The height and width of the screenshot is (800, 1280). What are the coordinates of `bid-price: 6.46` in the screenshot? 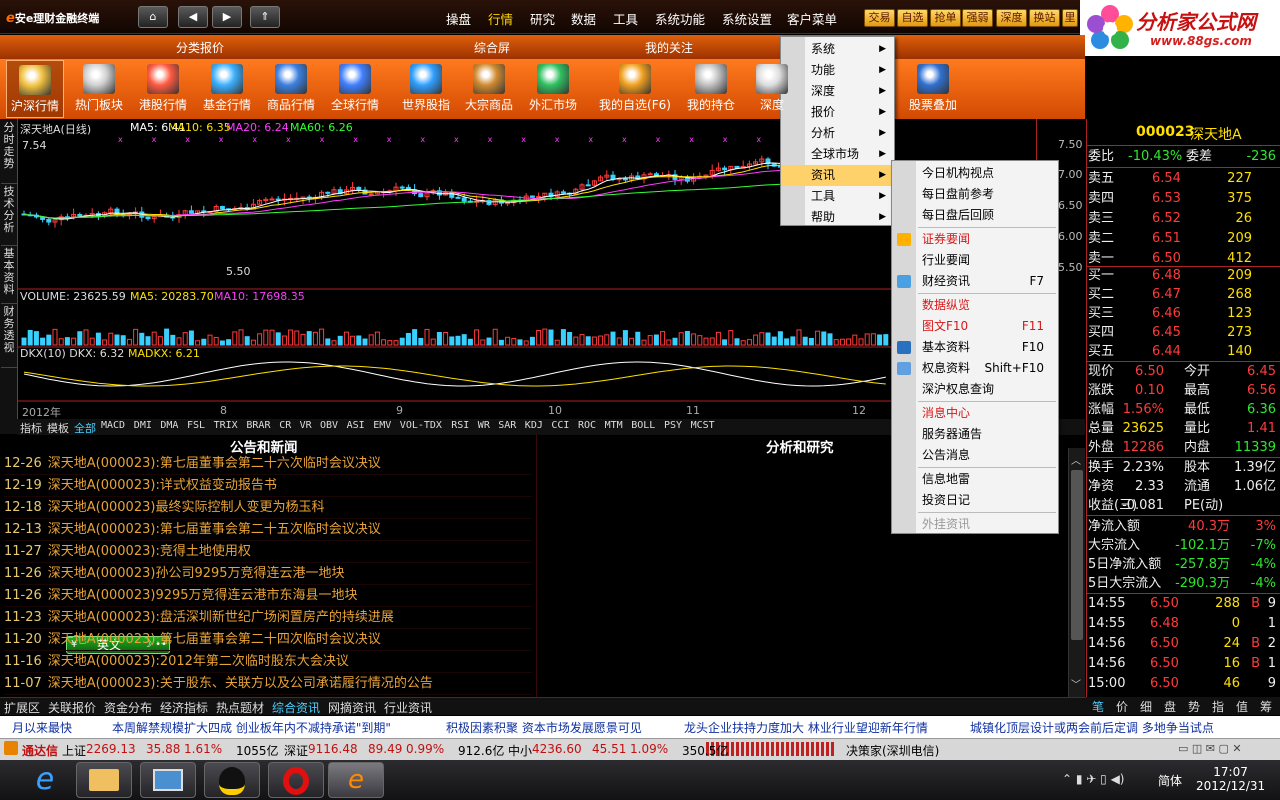 It's located at (1166, 313).